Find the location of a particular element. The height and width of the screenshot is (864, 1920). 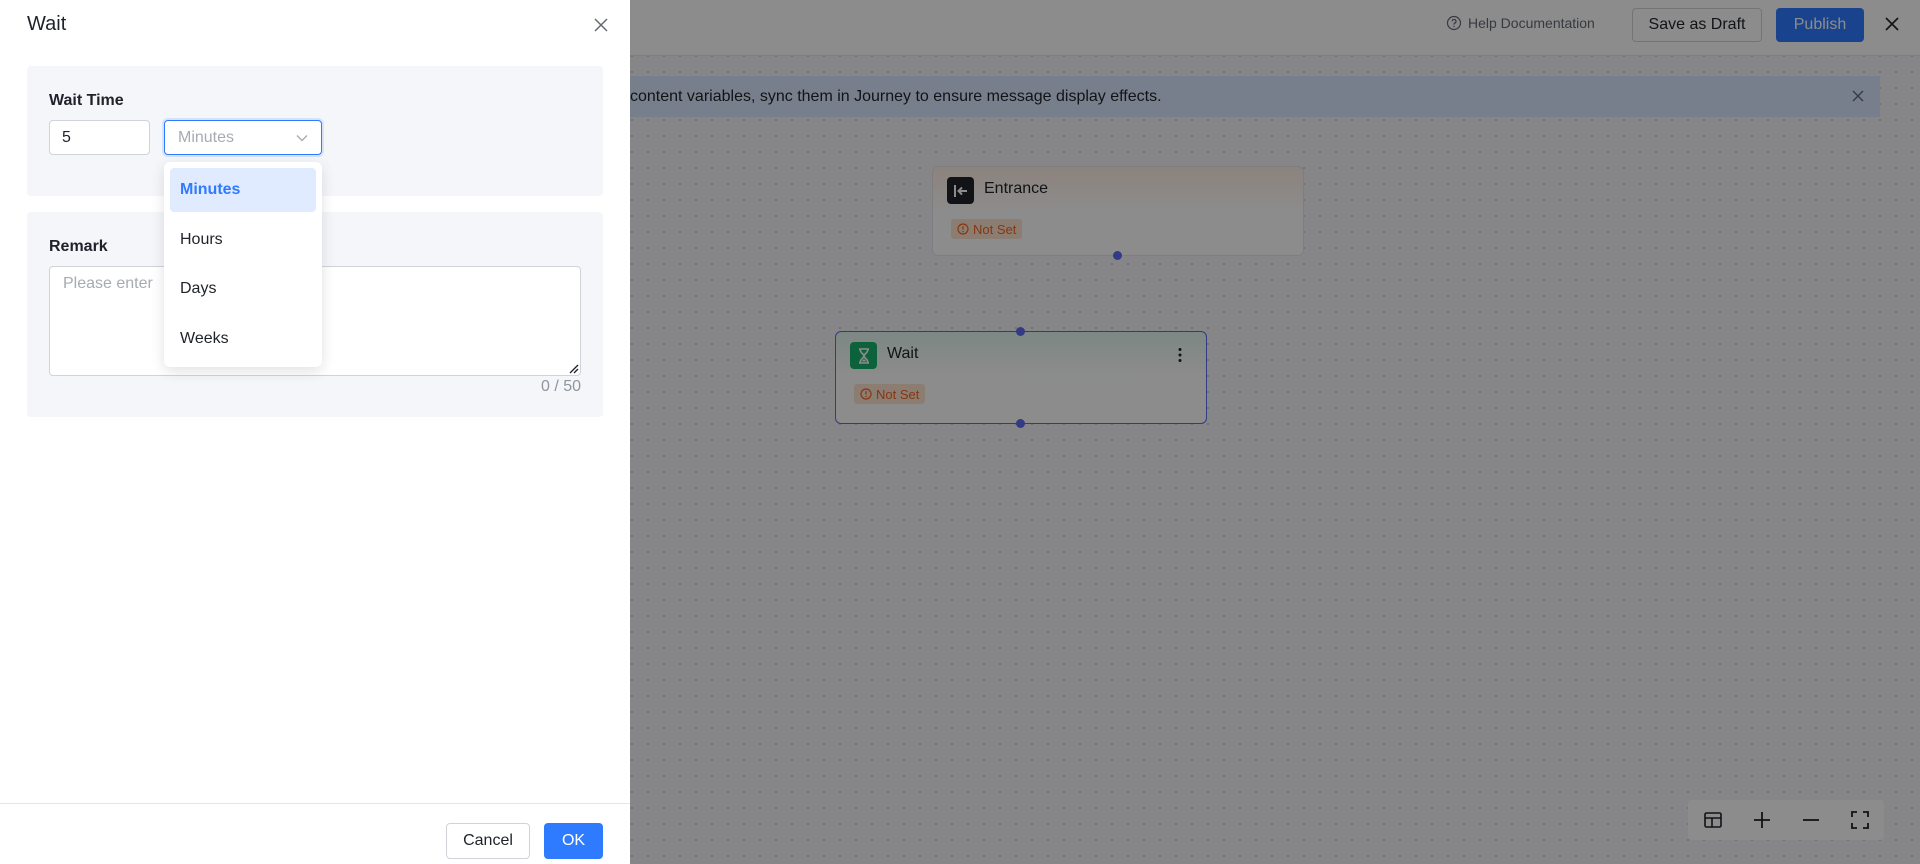

resize-handle-icon is located at coordinates (573, 368).